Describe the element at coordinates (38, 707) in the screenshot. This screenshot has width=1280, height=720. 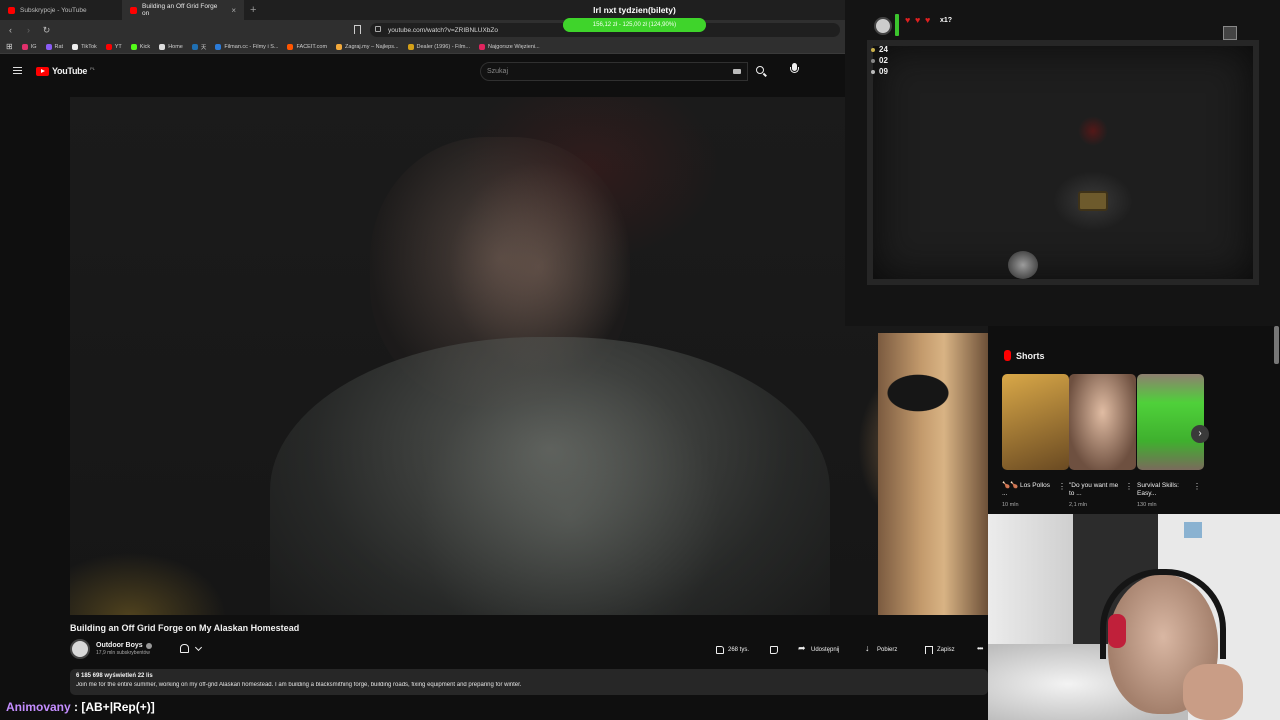
I see `chat-username: Animovany` at that location.